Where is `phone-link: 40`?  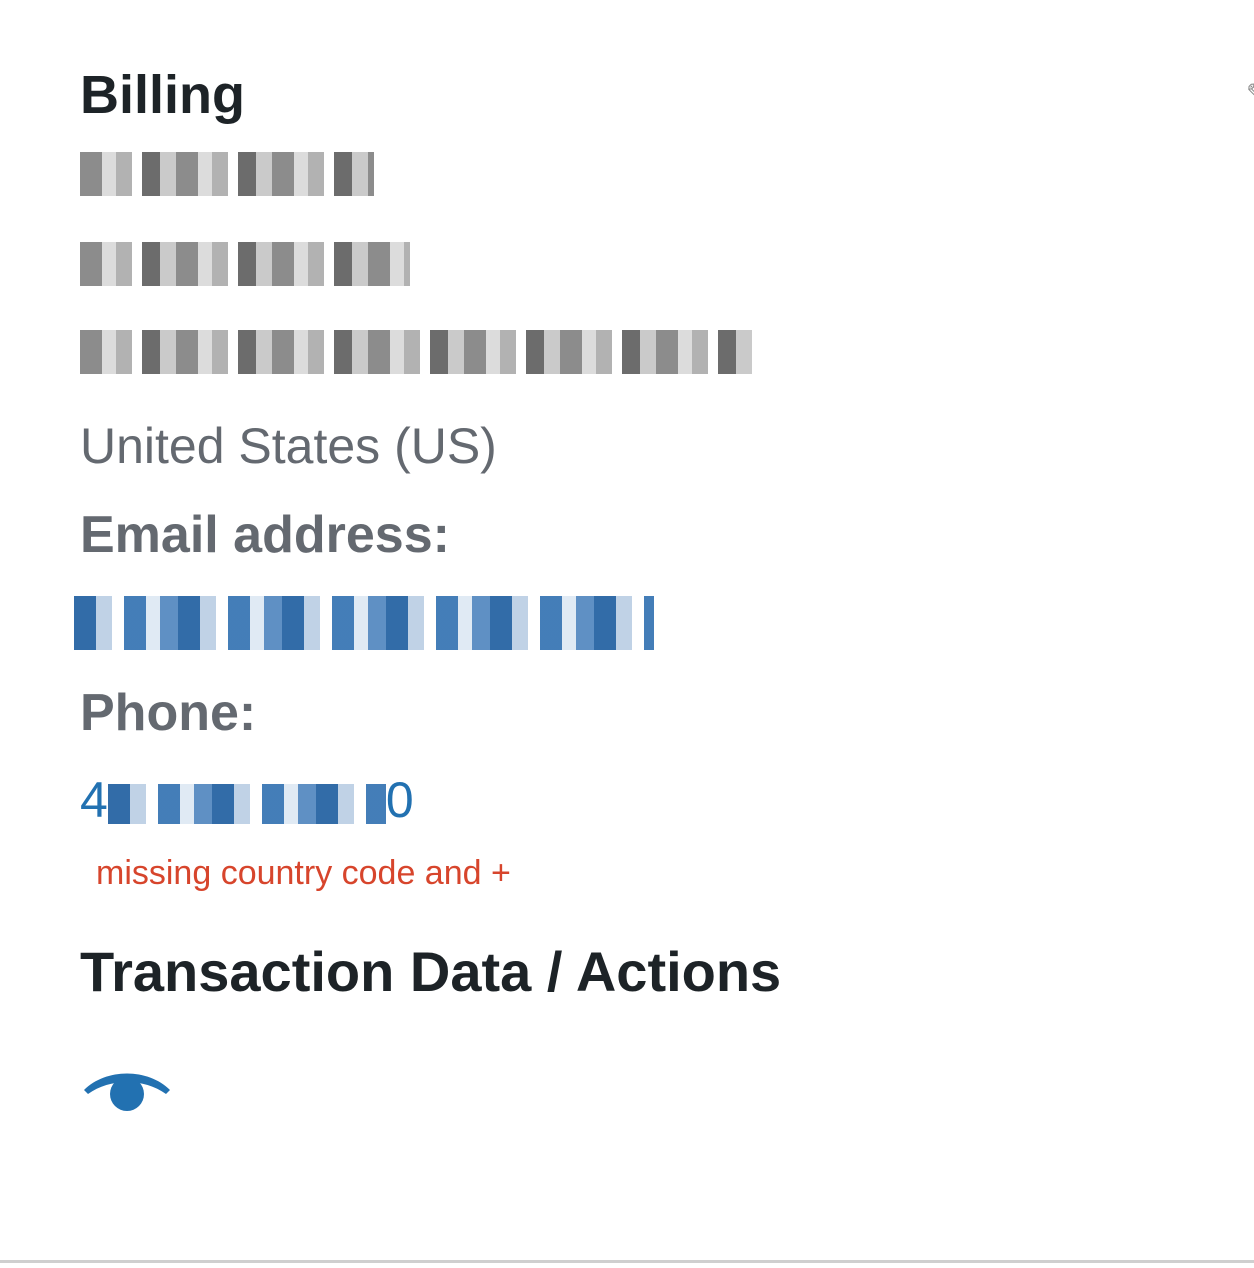 phone-link: 40 is located at coordinates (247, 800).